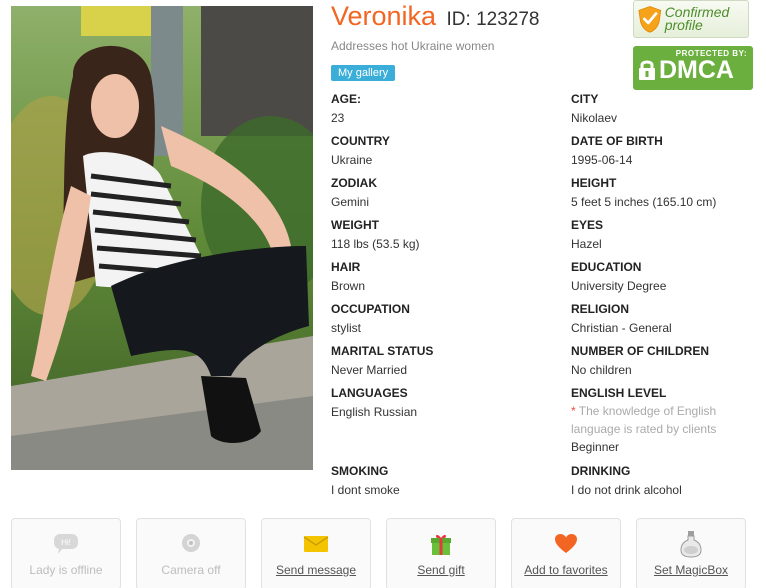 The height and width of the screenshot is (588, 766). Describe the element at coordinates (696, 70) in the screenshot. I see `dmca-label: DMCA` at that location.